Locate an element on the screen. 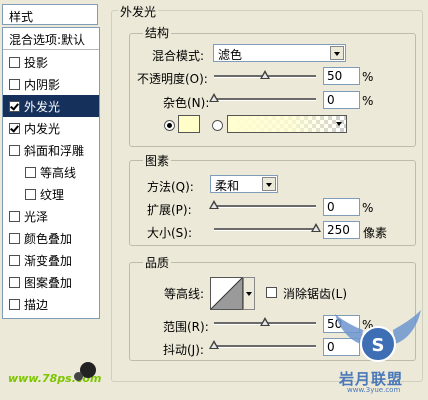 This screenshot has height=400, width=428. style-item: 渐变叠加 is located at coordinates (51, 260).